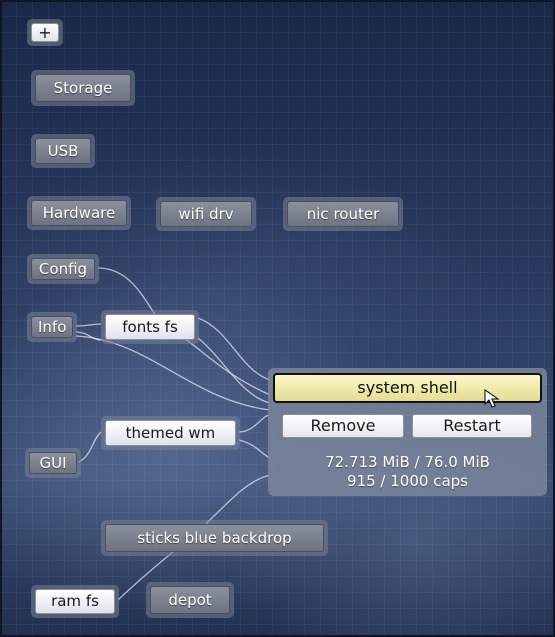 This screenshot has height=637, width=555. What do you see at coordinates (343, 426) in the screenshot?
I see `remove-button: Remove` at bounding box center [343, 426].